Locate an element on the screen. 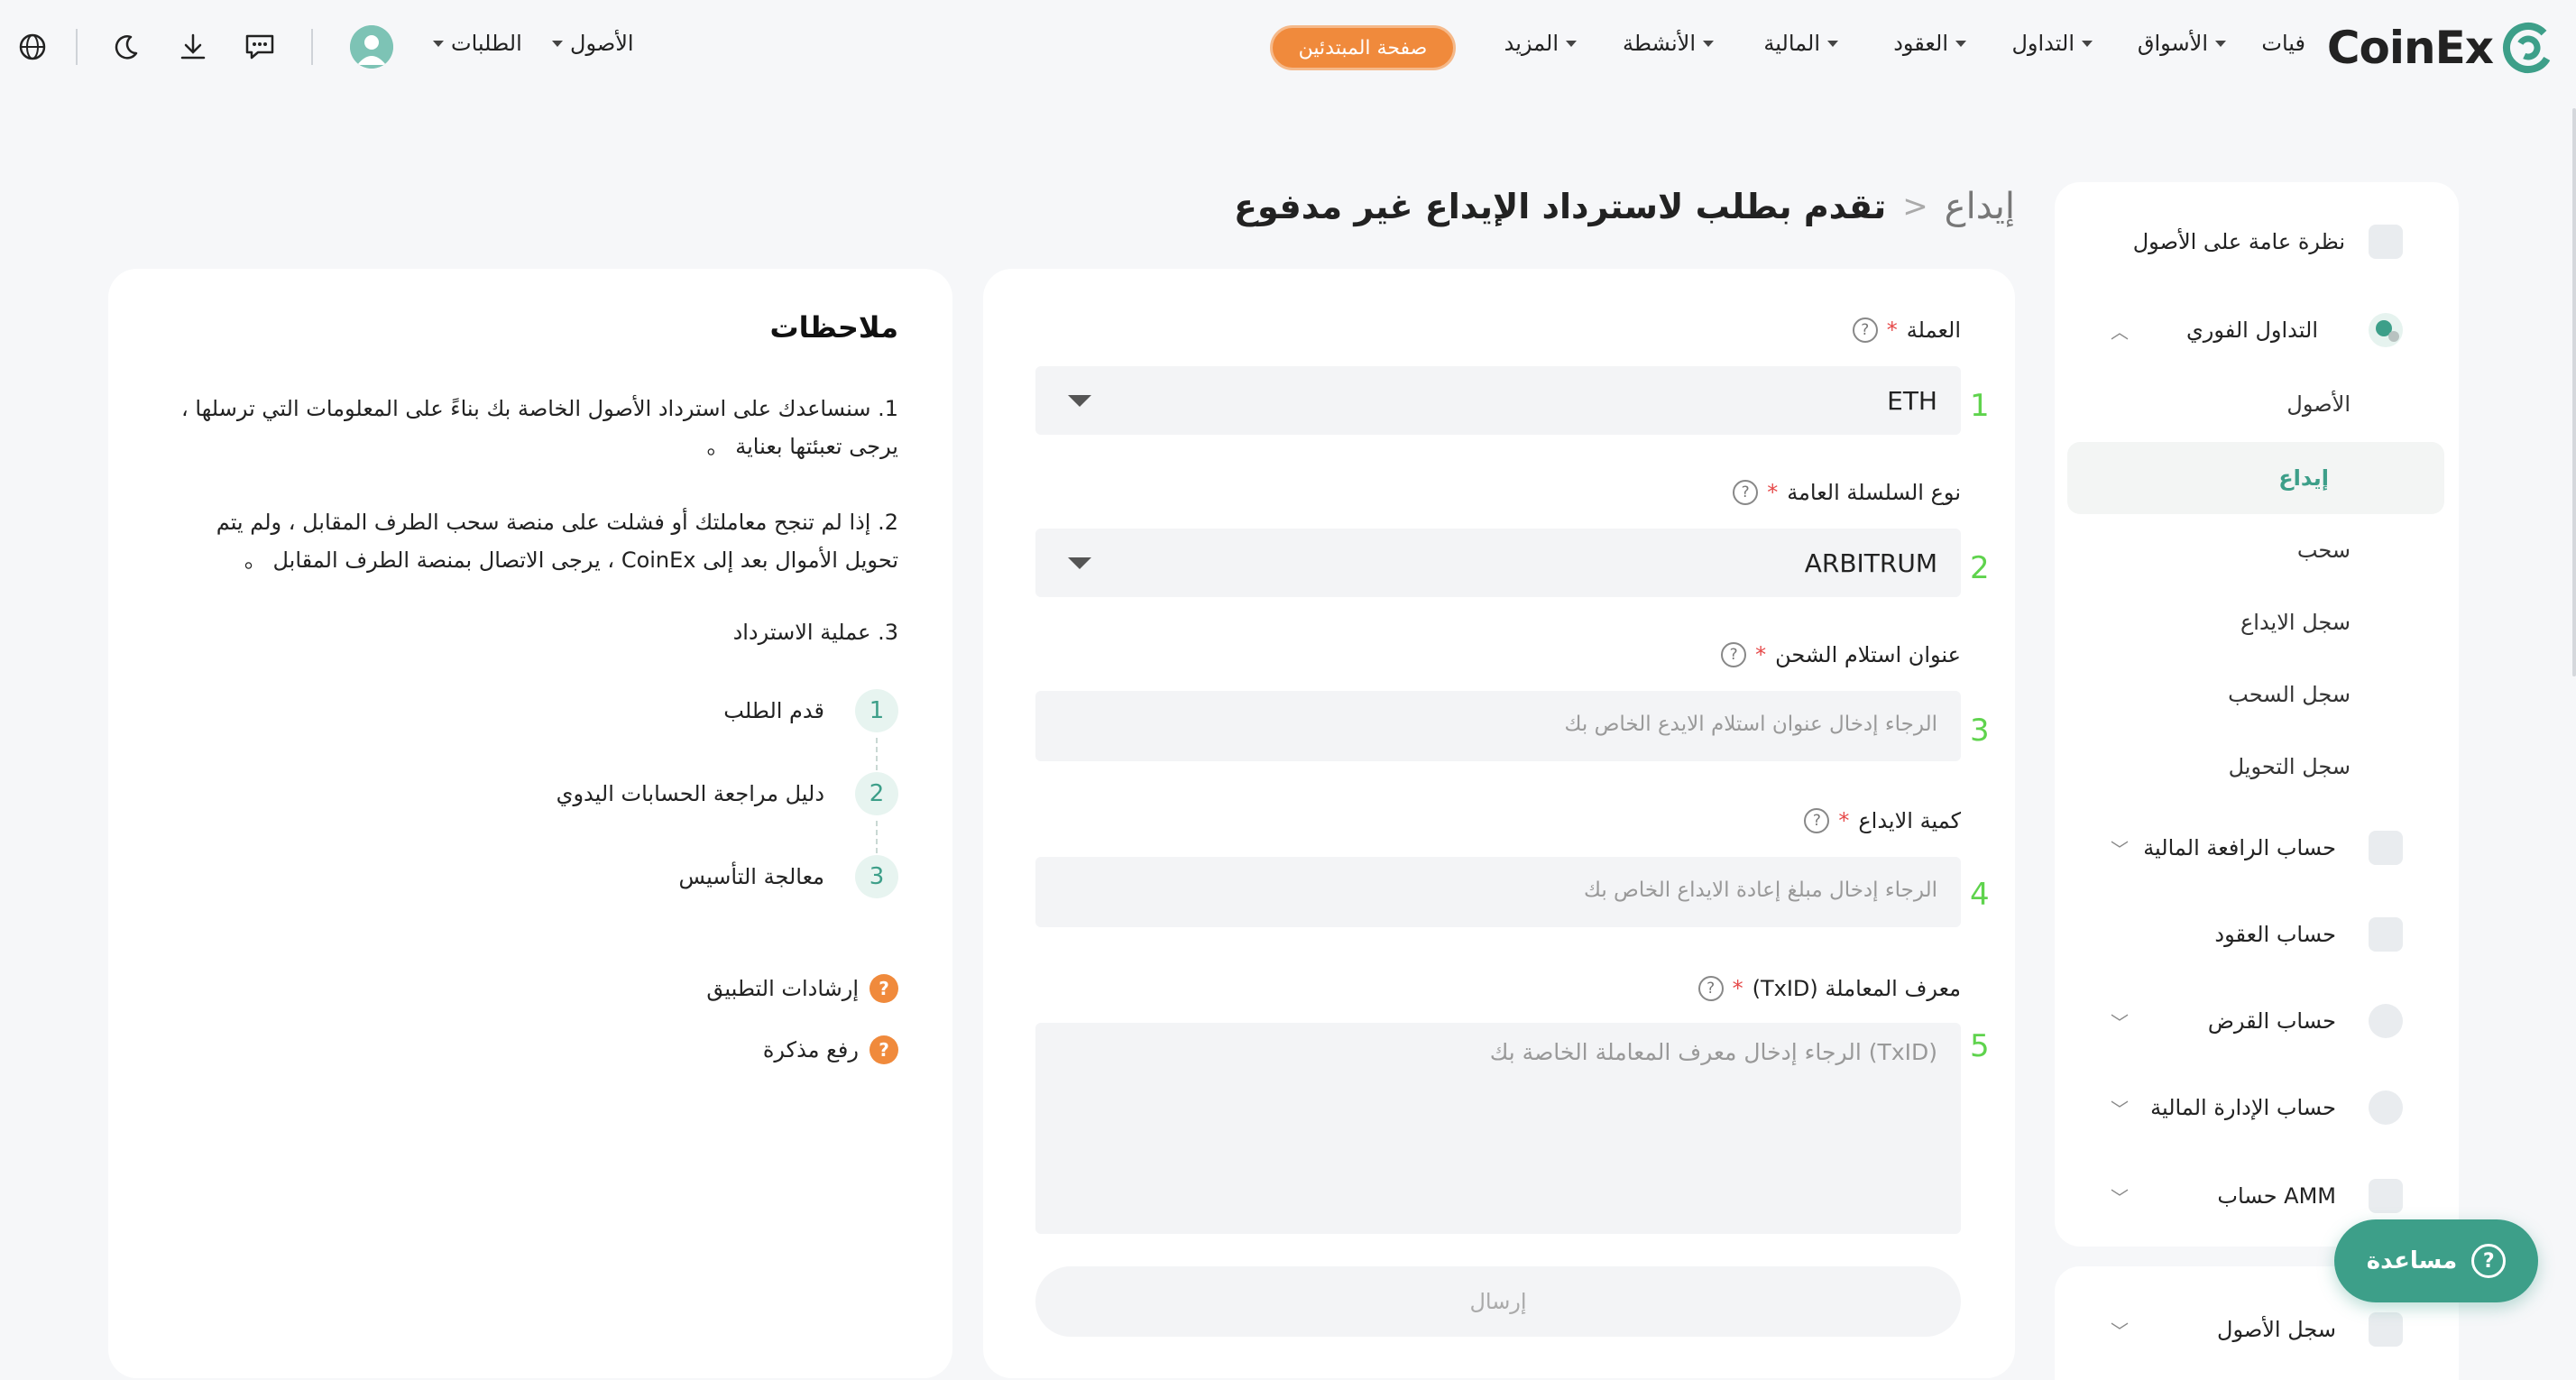 The height and width of the screenshot is (1380, 2576). step-connector is located at coordinates (877, 754).